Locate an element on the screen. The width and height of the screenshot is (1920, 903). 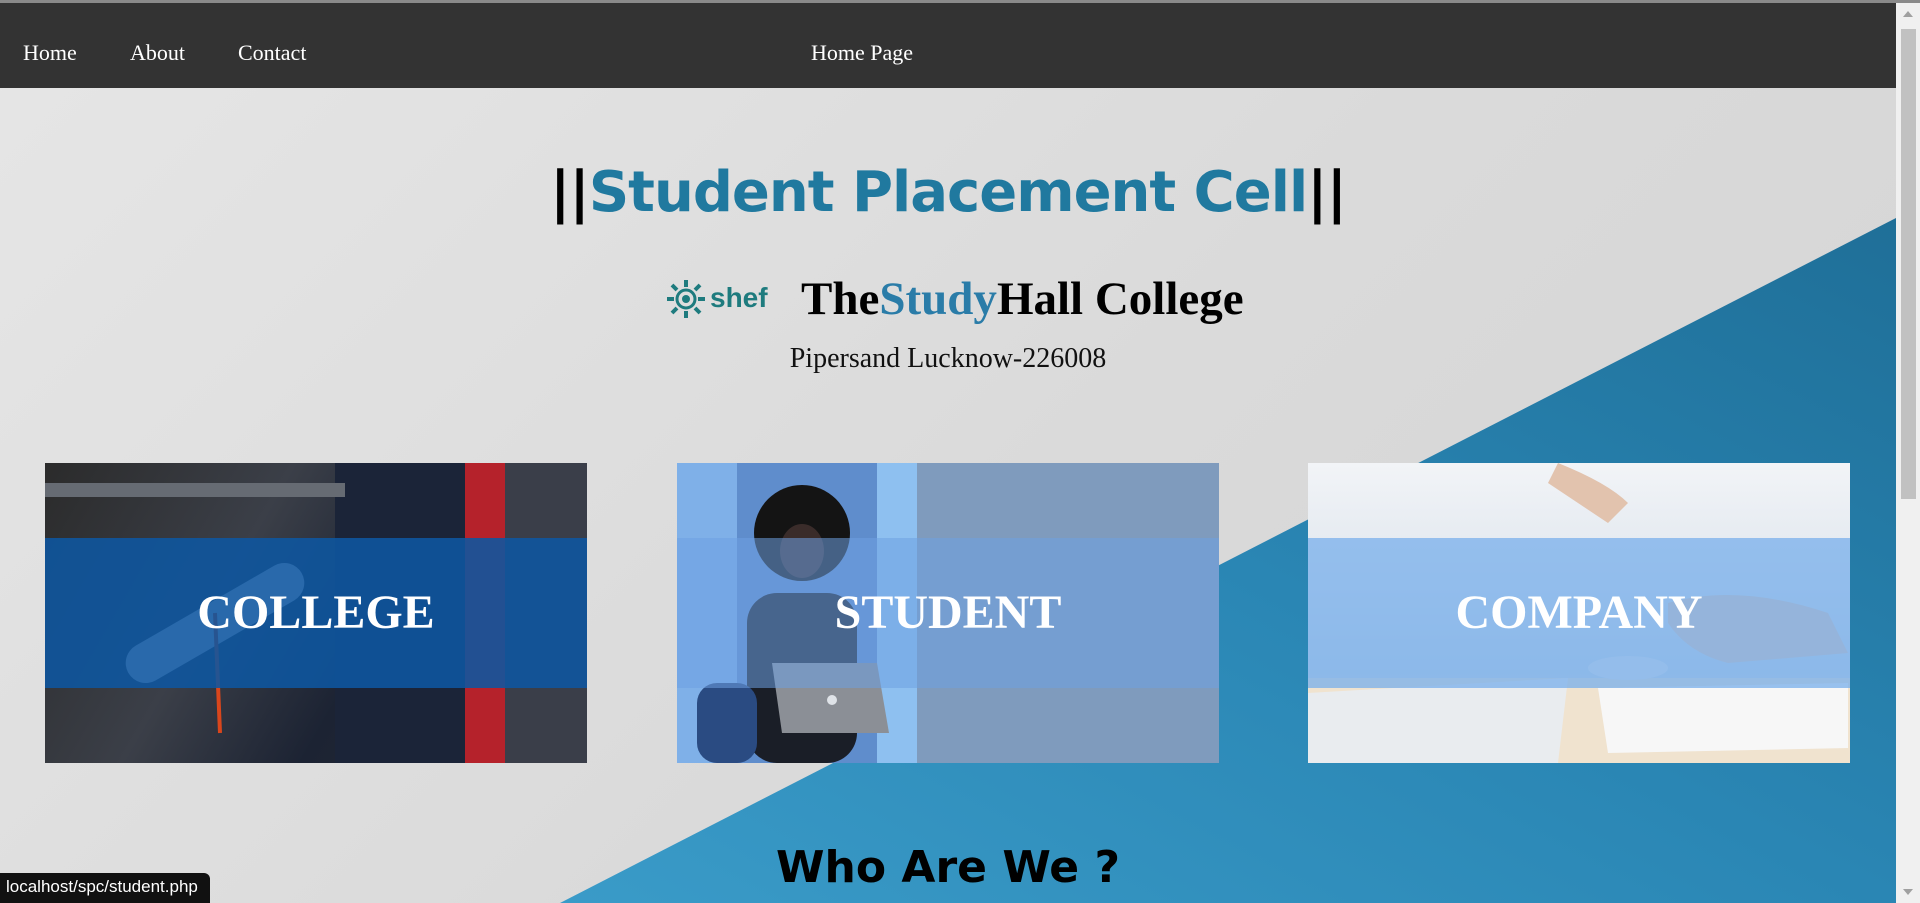
college-name-rest: Hall College is located at coordinates (1120, 299).